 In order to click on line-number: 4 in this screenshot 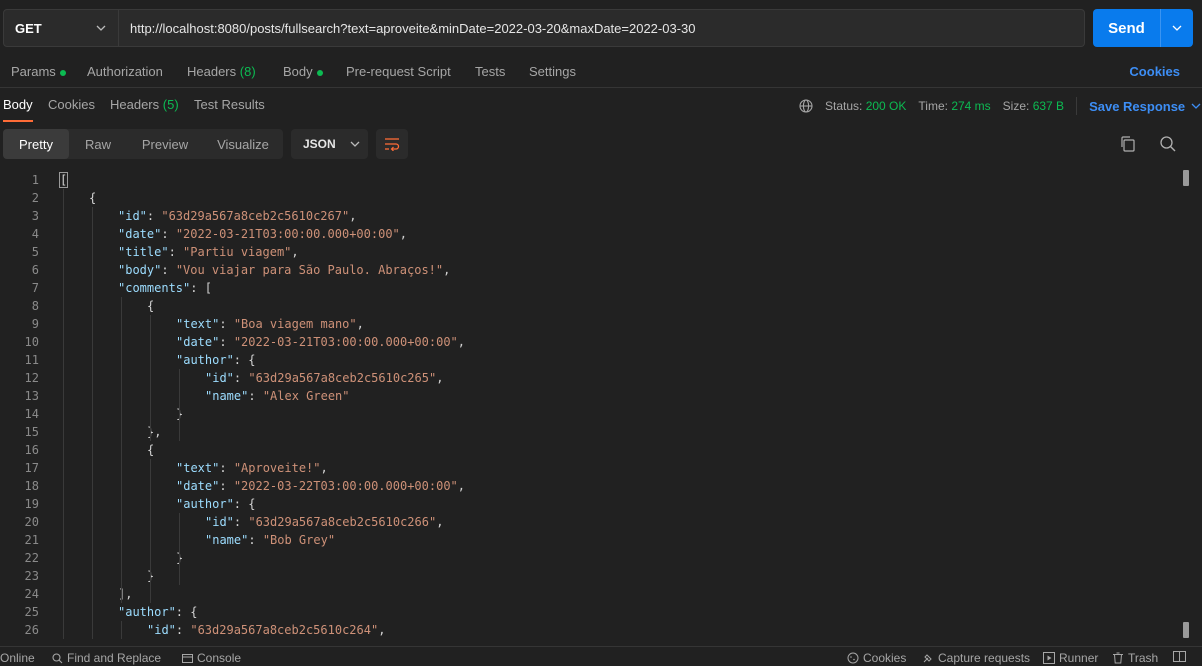, I will do `click(35, 234)`.